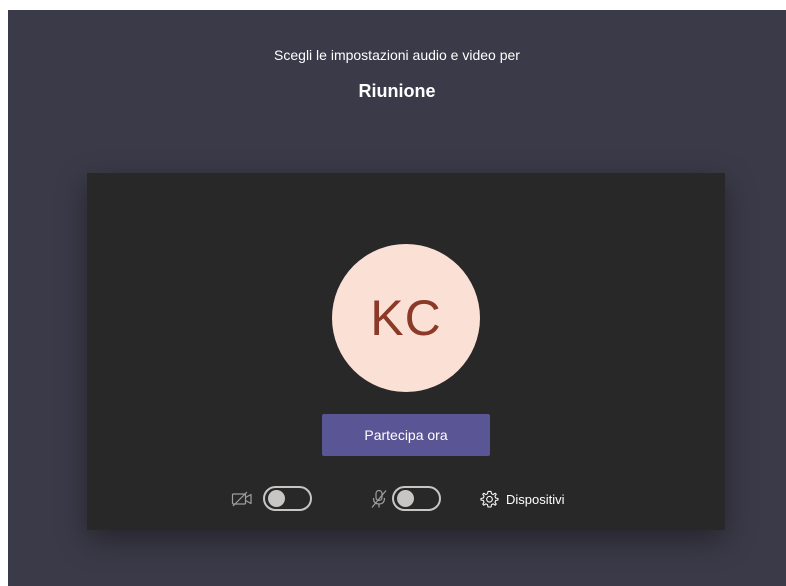 This screenshot has height=586, width=786. What do you see at coordinates (287, 498) in the screenshot?
I see `camera-toggle` at bounding box center [287, 498].